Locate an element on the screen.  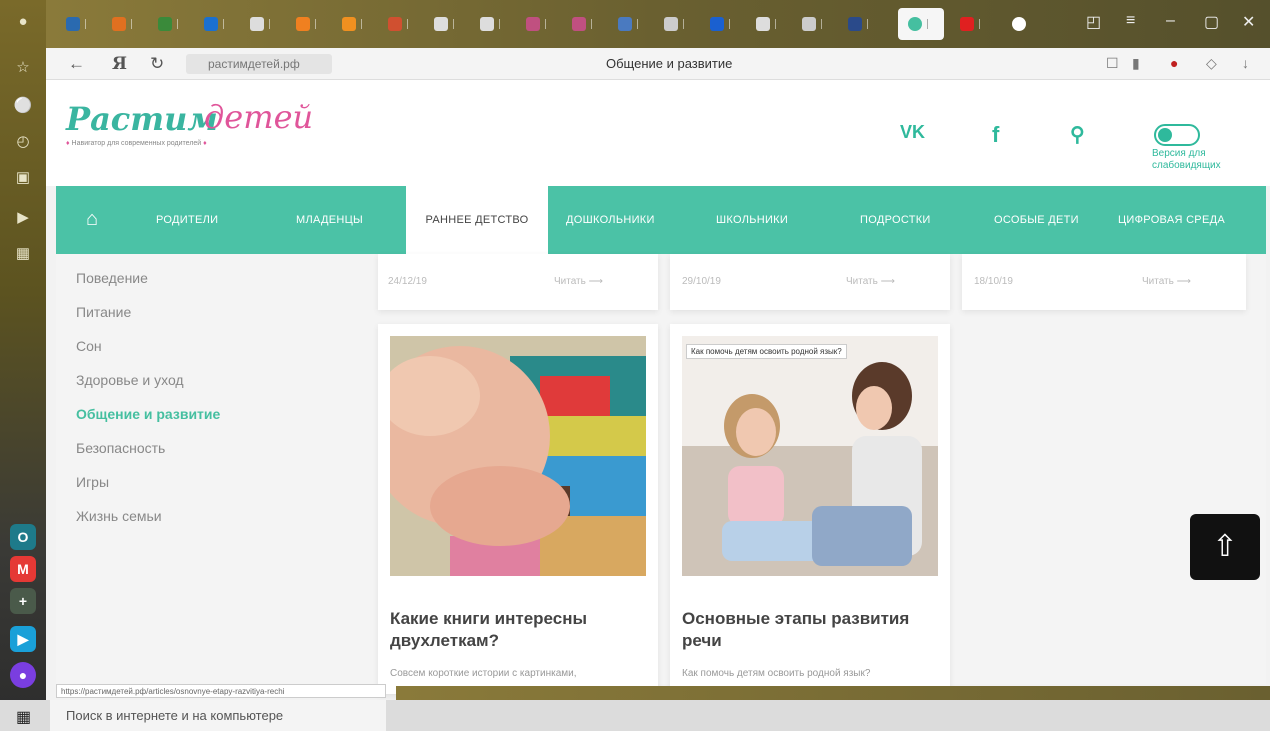
close-icon: ✕ is located at coordinates (1248, 22).